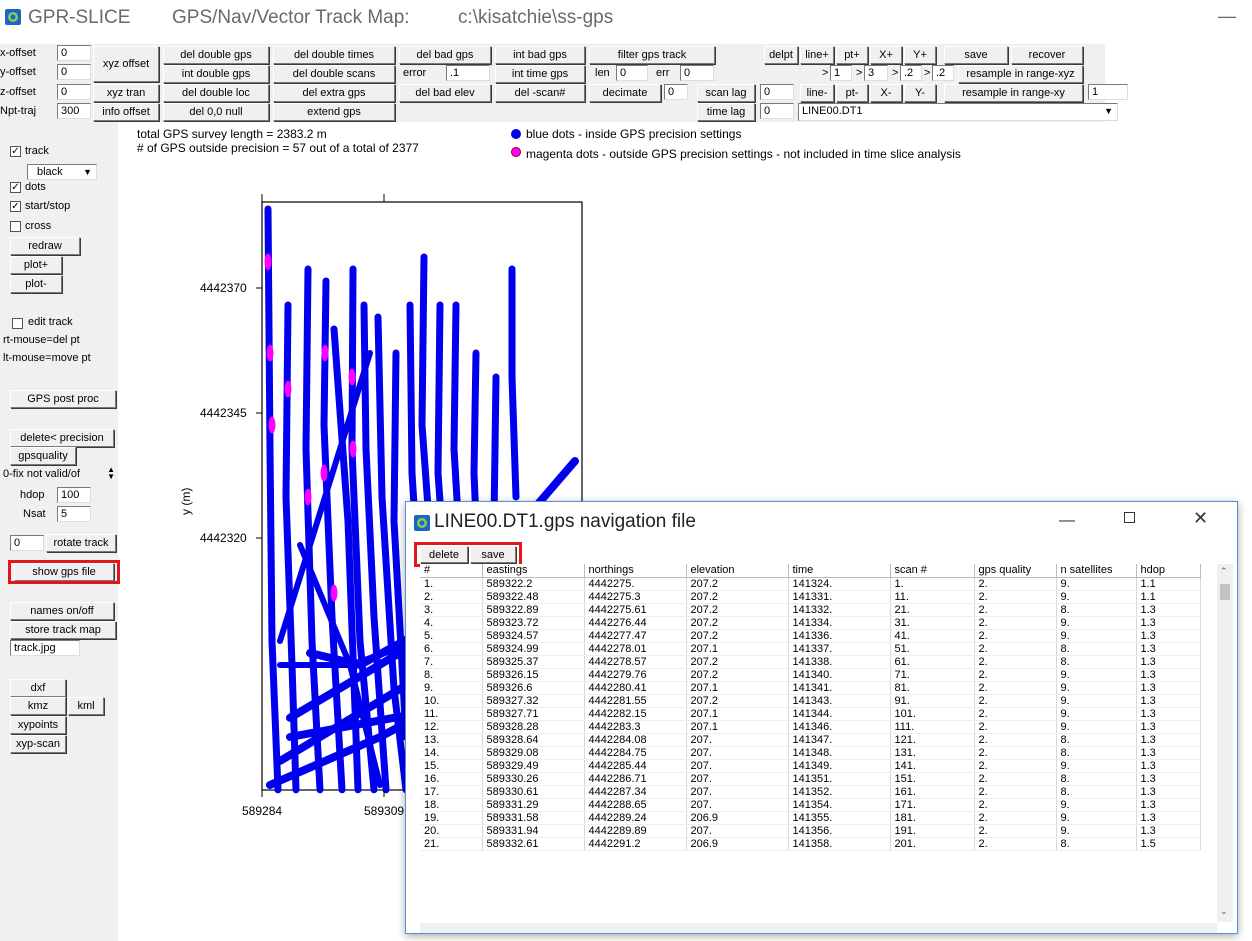  I want to click on line-plus-button: line+, so click(817, 55).